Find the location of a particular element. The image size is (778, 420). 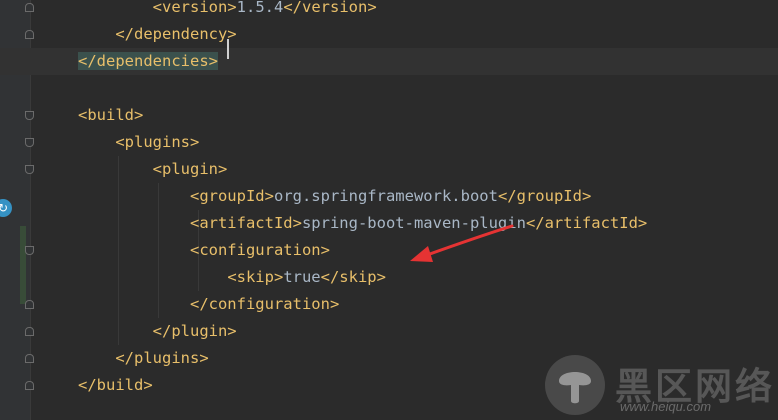

watermark-url: www.heiqu.com is located at coordinates (666, 406).